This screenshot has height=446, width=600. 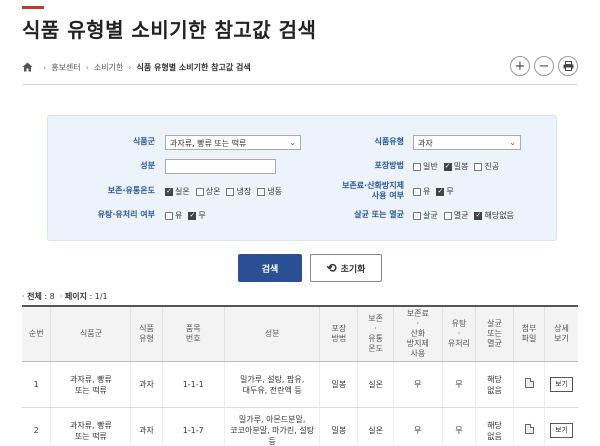 I want to click on table-cell: 2, so click(x=36, y=426).